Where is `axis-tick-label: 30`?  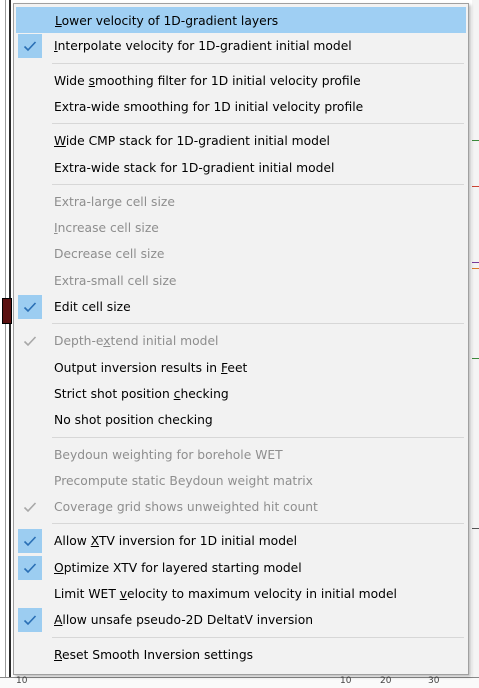 axis-tick-label: 30 is located at coordinates (434, 681).